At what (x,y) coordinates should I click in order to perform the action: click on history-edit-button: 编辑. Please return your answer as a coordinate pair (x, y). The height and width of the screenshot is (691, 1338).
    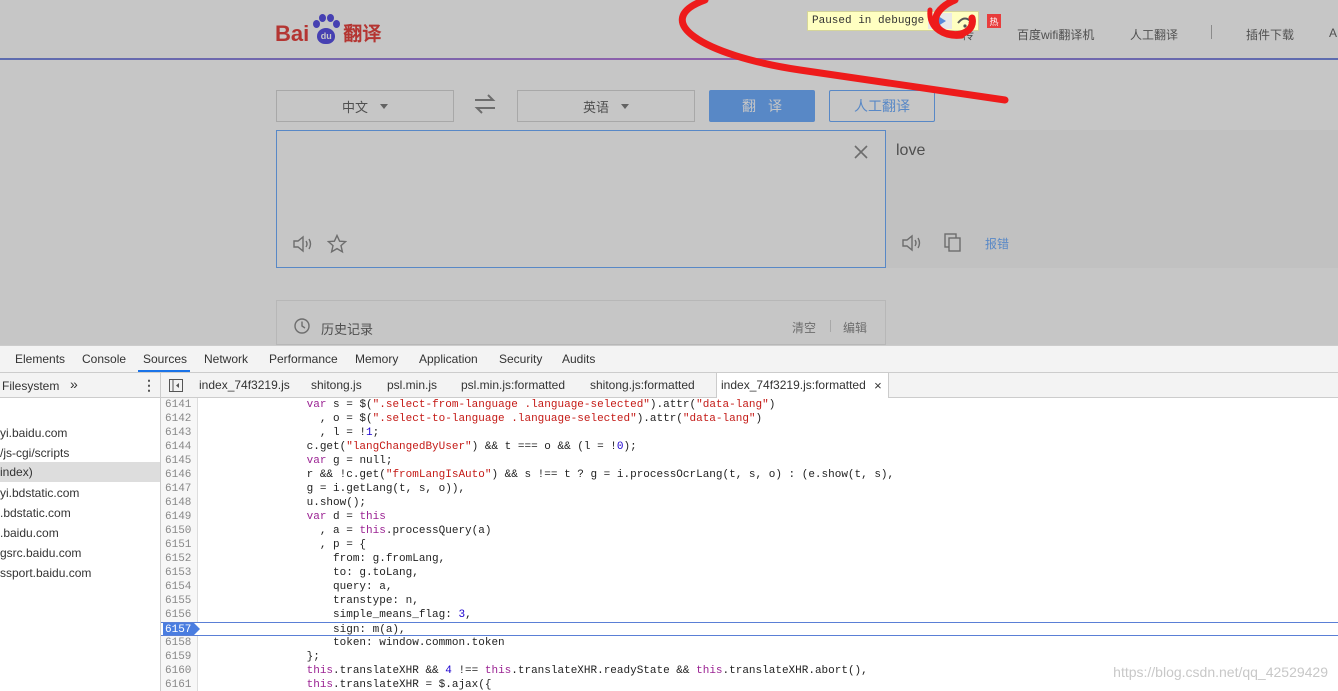
    Looking at the image, I should click on (855, 327).